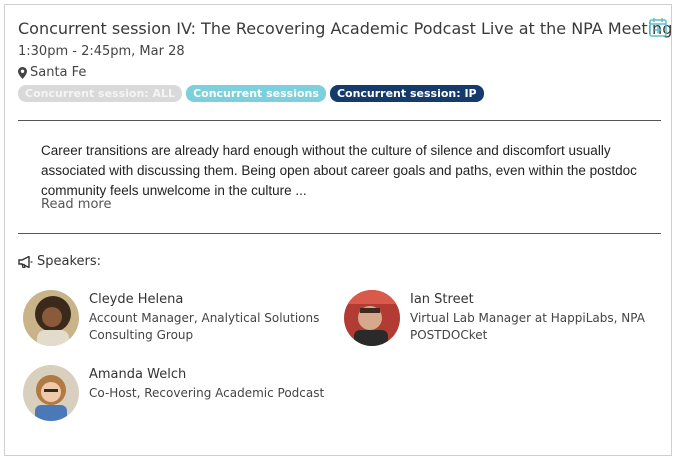 Image resolution: width=680 pixels, height=465 pixels. I want to click on speakers-heading: Speakers:, so click(59, 261).